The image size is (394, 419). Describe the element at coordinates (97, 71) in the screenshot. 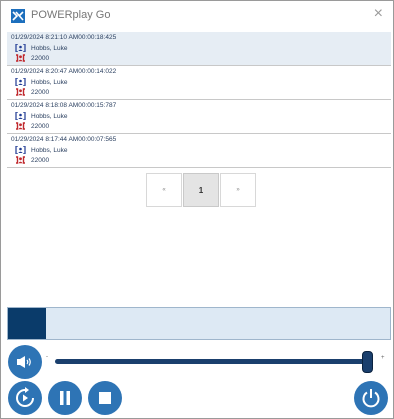

I see `recording-duration: 00:00:14:022` at that location.